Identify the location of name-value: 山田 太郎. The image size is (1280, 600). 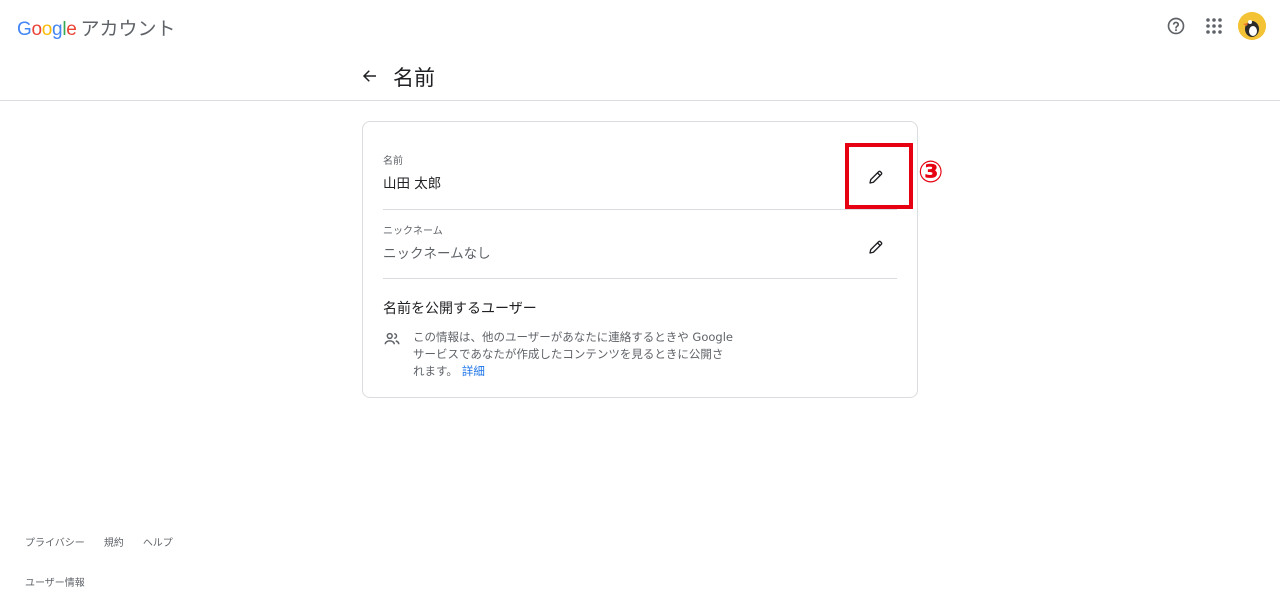
(412, 184).